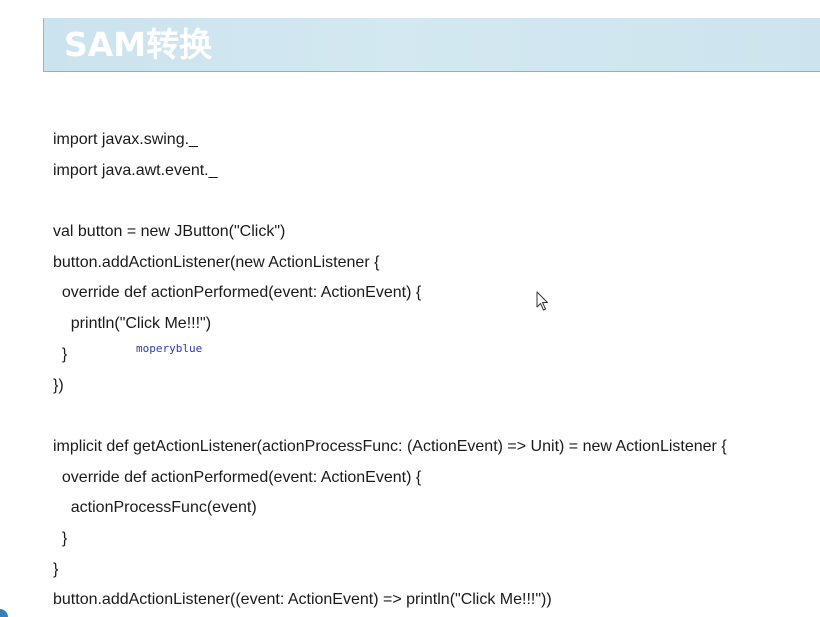  Describe the element at coordinates (138, 44) in the screenshot. I see `slide-title: SAM转换` at that location.